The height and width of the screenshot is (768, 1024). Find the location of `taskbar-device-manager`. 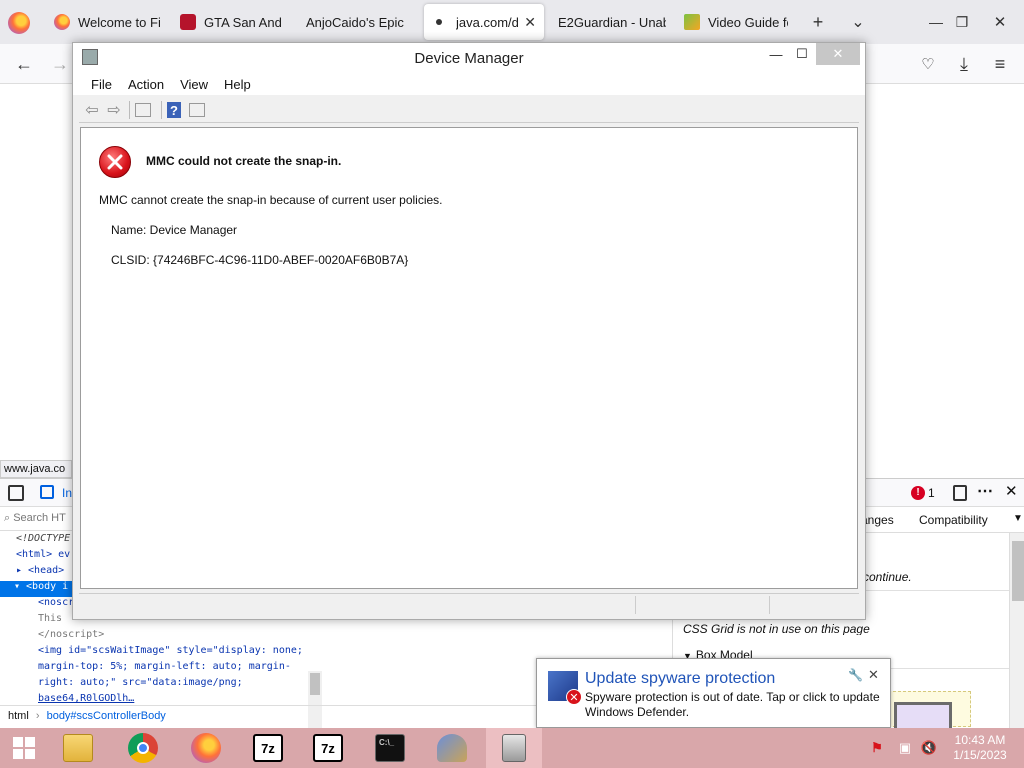

taskbar-device-manager is located at coordinates (514, 748).